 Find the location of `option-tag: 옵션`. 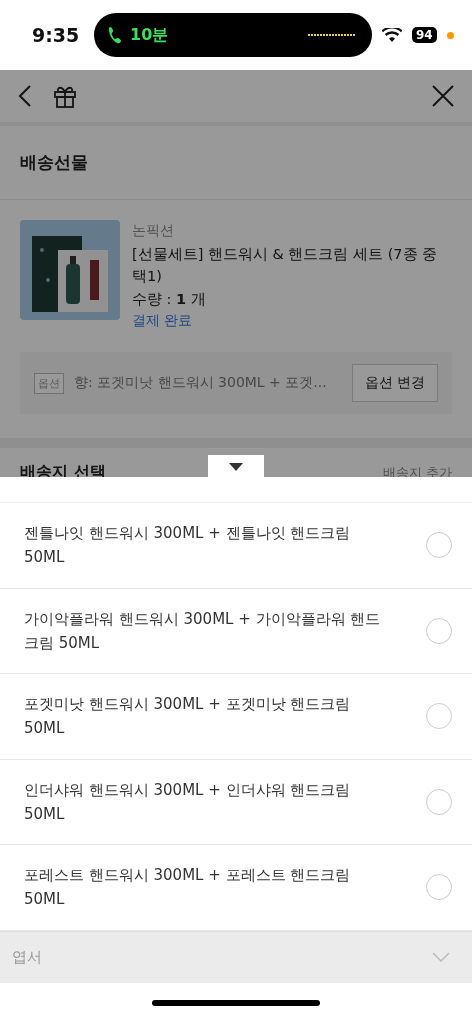

option-tag: 옵션 is located at coordinates (49, 383).